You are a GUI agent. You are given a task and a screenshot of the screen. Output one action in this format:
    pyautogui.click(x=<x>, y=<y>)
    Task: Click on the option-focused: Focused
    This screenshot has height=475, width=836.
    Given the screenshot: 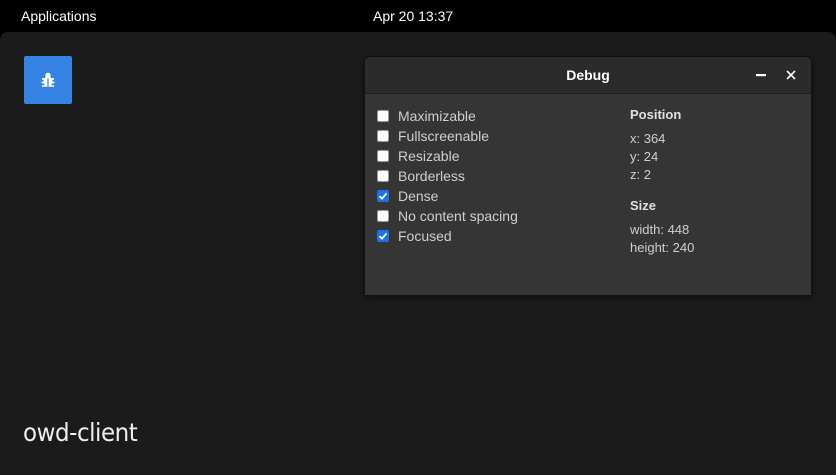 What is the action you would take?
    pyautogui.click(x=447, y=236)
    